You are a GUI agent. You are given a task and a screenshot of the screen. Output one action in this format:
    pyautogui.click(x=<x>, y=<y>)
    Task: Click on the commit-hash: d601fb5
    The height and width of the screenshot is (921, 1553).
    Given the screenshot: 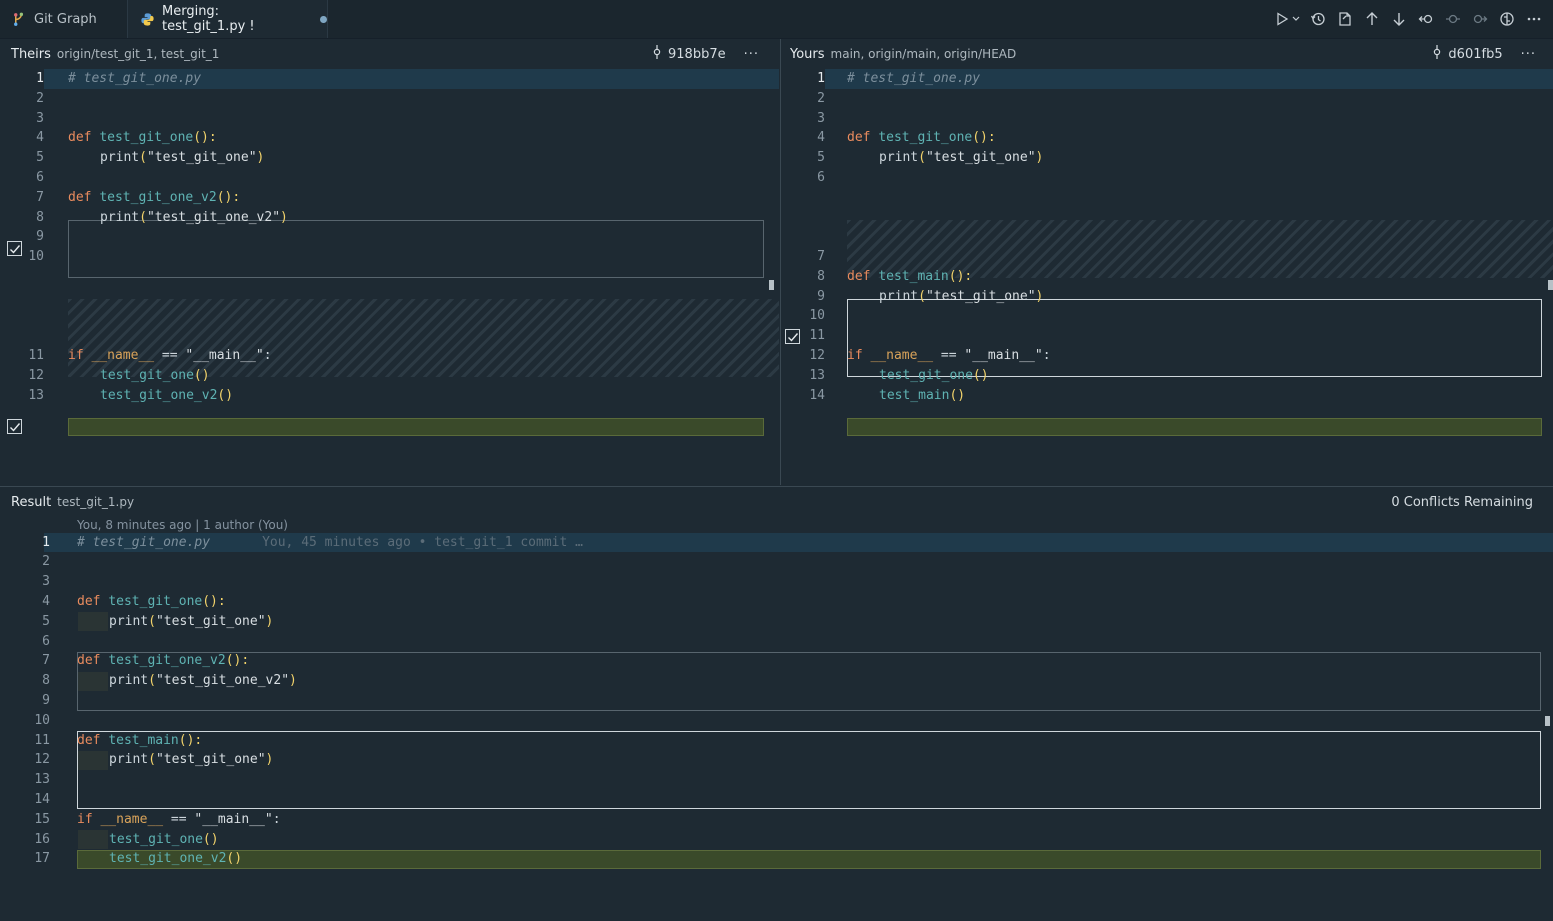 What is the action you would take?
    pyautogui.click(x=1475, y=54)
    